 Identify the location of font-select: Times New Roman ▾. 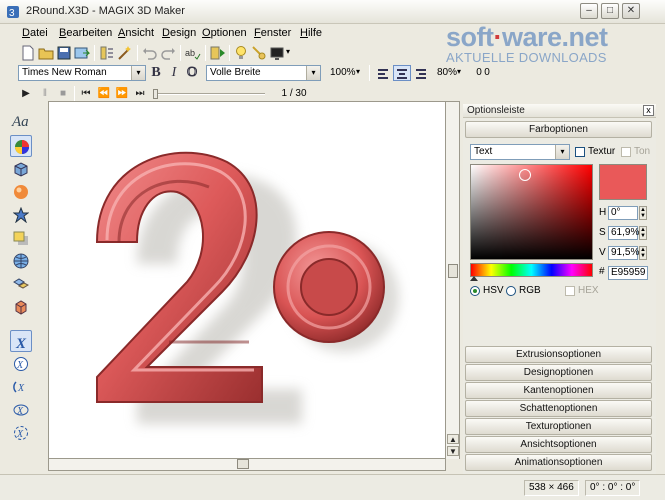
(82, 73).